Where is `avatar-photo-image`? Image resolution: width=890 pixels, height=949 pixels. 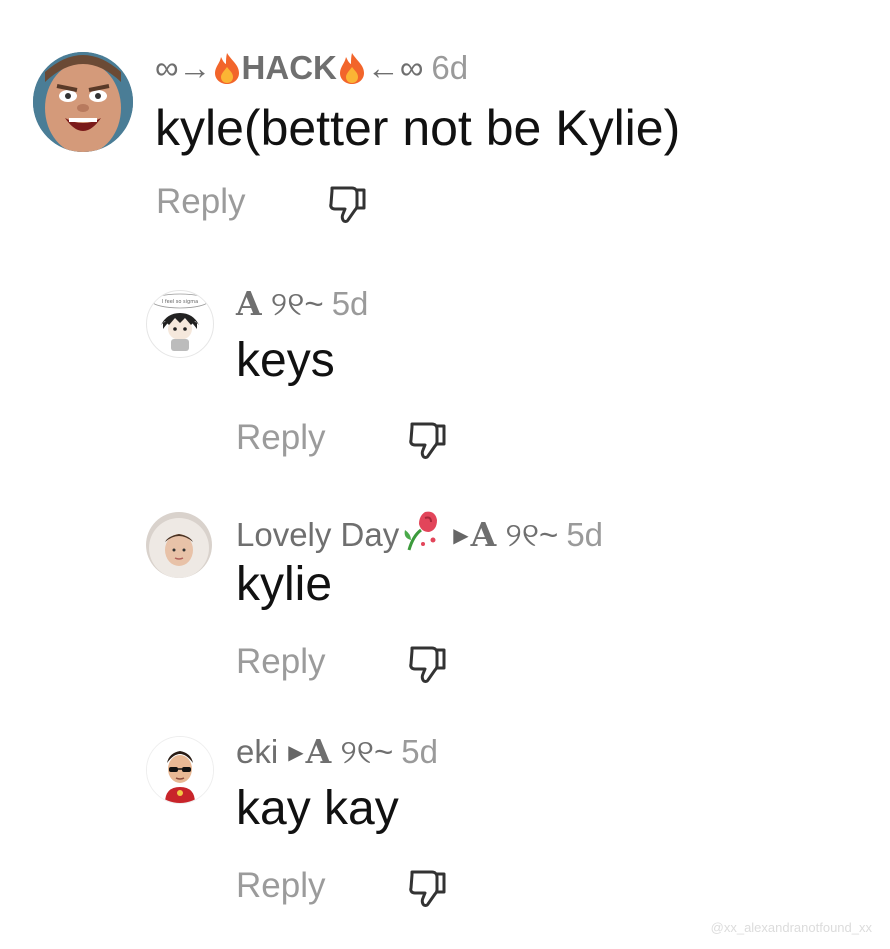 avatar-photo-image is located at coordinates (179, 545).